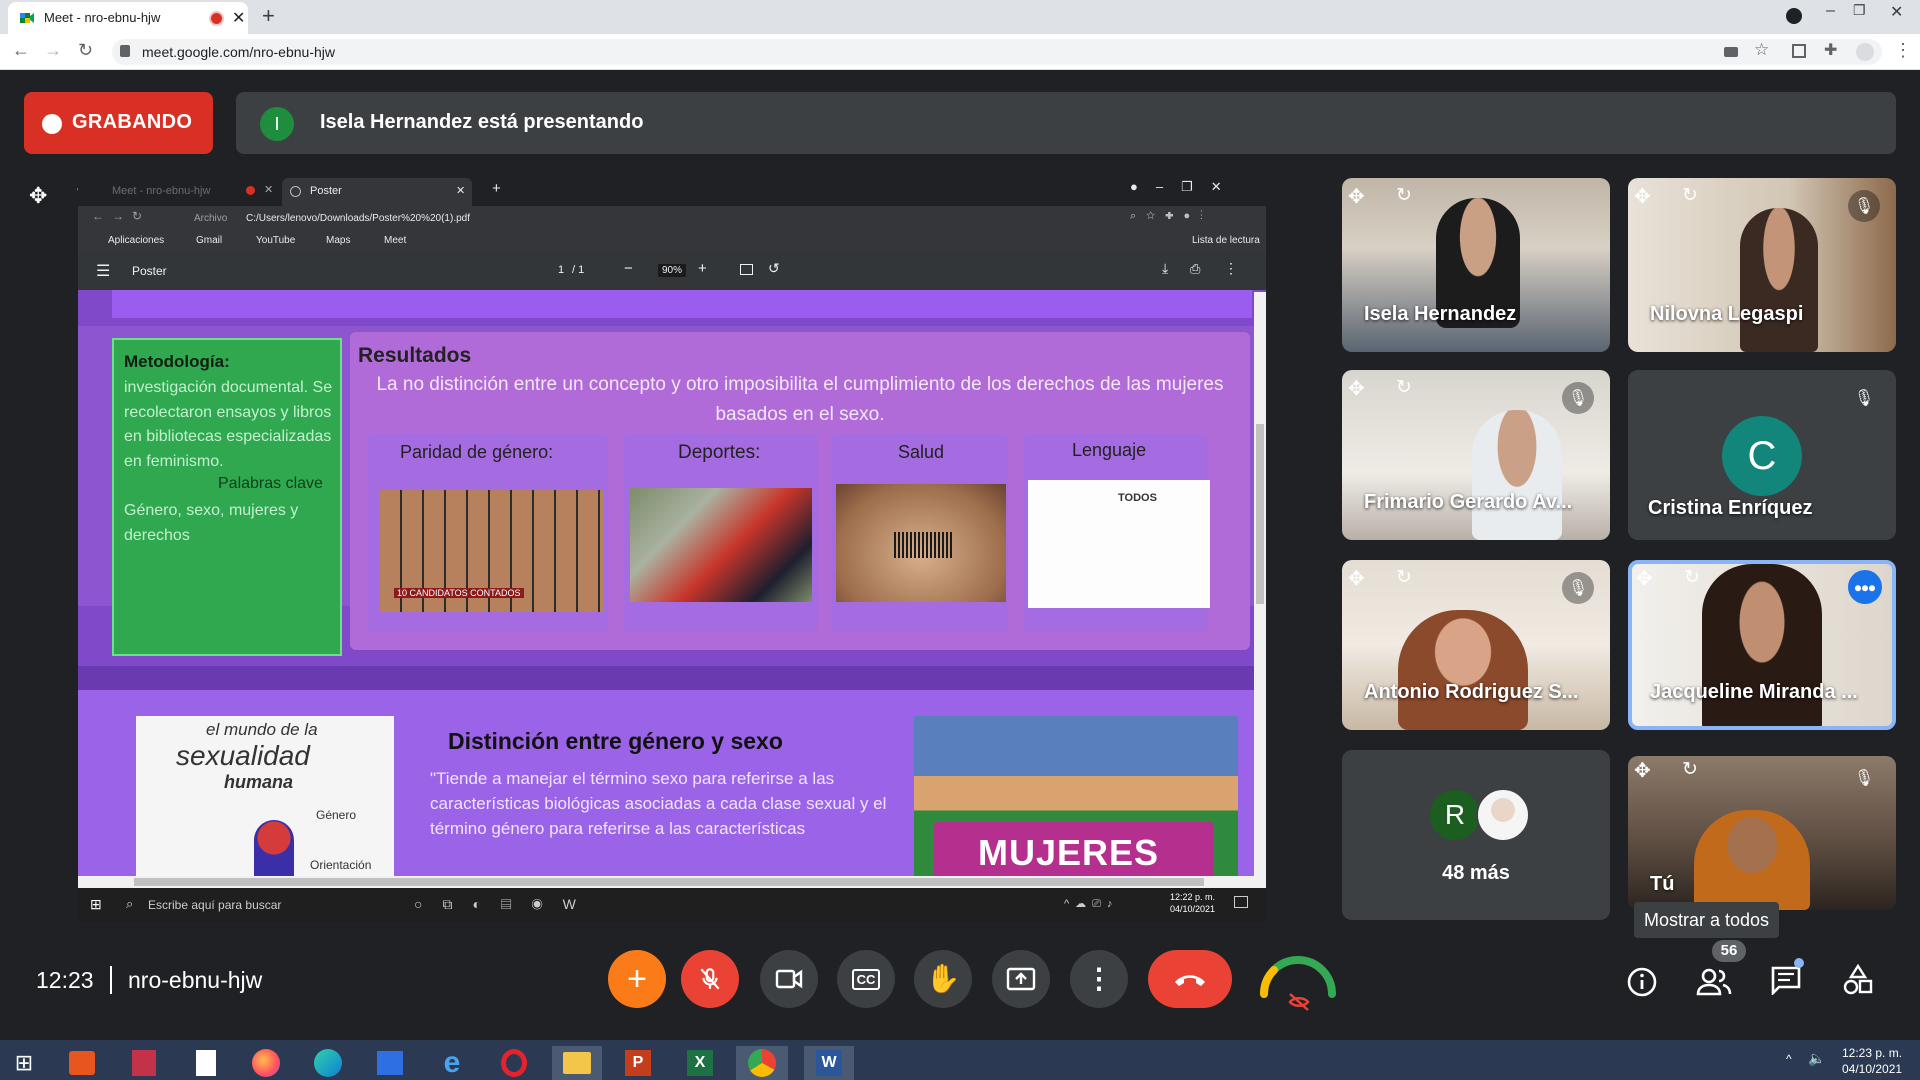 The image size is (1920, 1080). What do you see at coordinates (746, 269) in the screenshot?
I see `pdf-fit-icon` at bounding box center [746, 269].